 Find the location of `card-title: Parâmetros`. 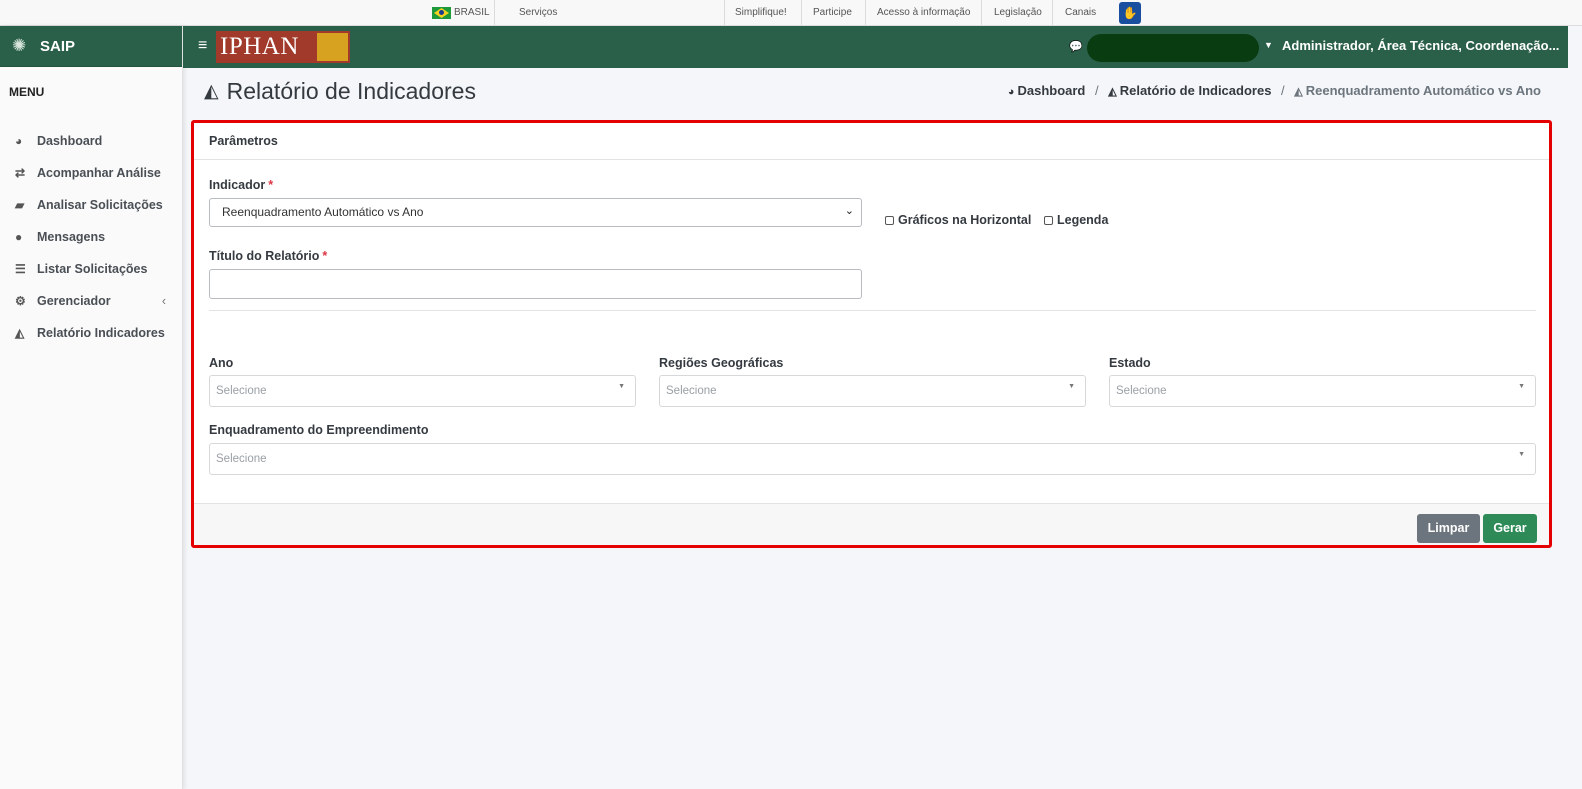

card-title: Parâmetros is located at coordinates (871, 141).